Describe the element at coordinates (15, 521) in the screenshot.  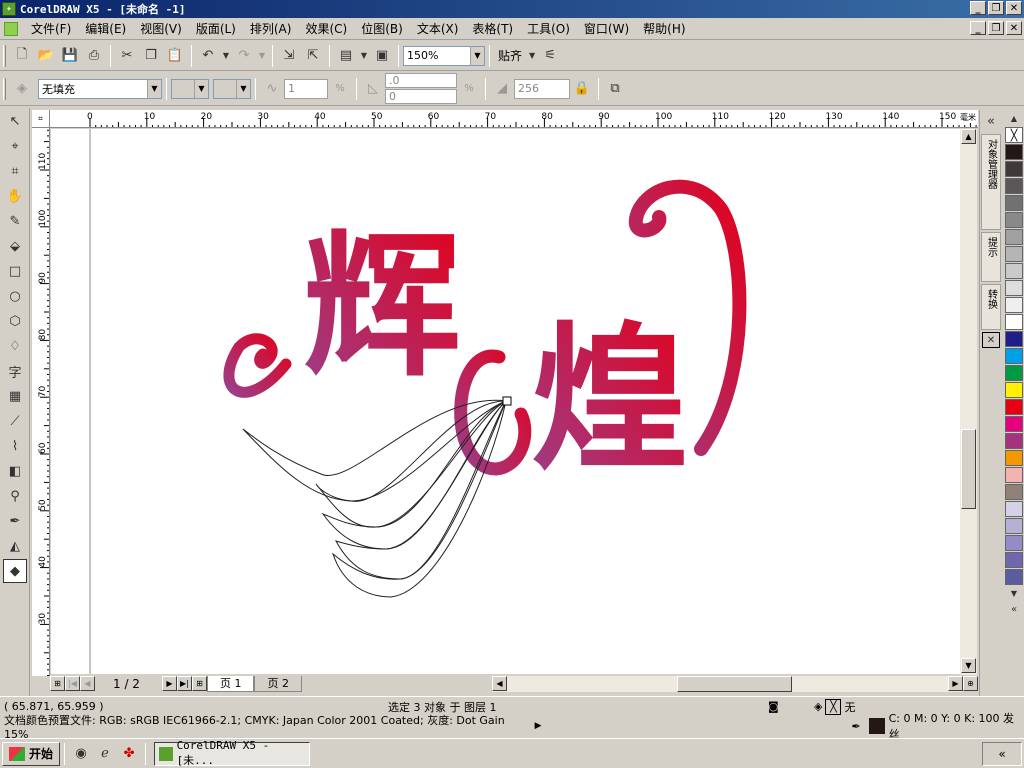
I see `outline-tool-icon: ✒` at that location.